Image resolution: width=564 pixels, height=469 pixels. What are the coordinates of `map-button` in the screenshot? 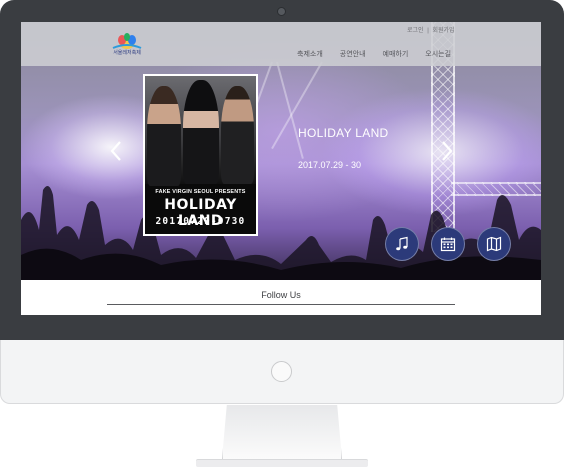 It's located at (494, 244).